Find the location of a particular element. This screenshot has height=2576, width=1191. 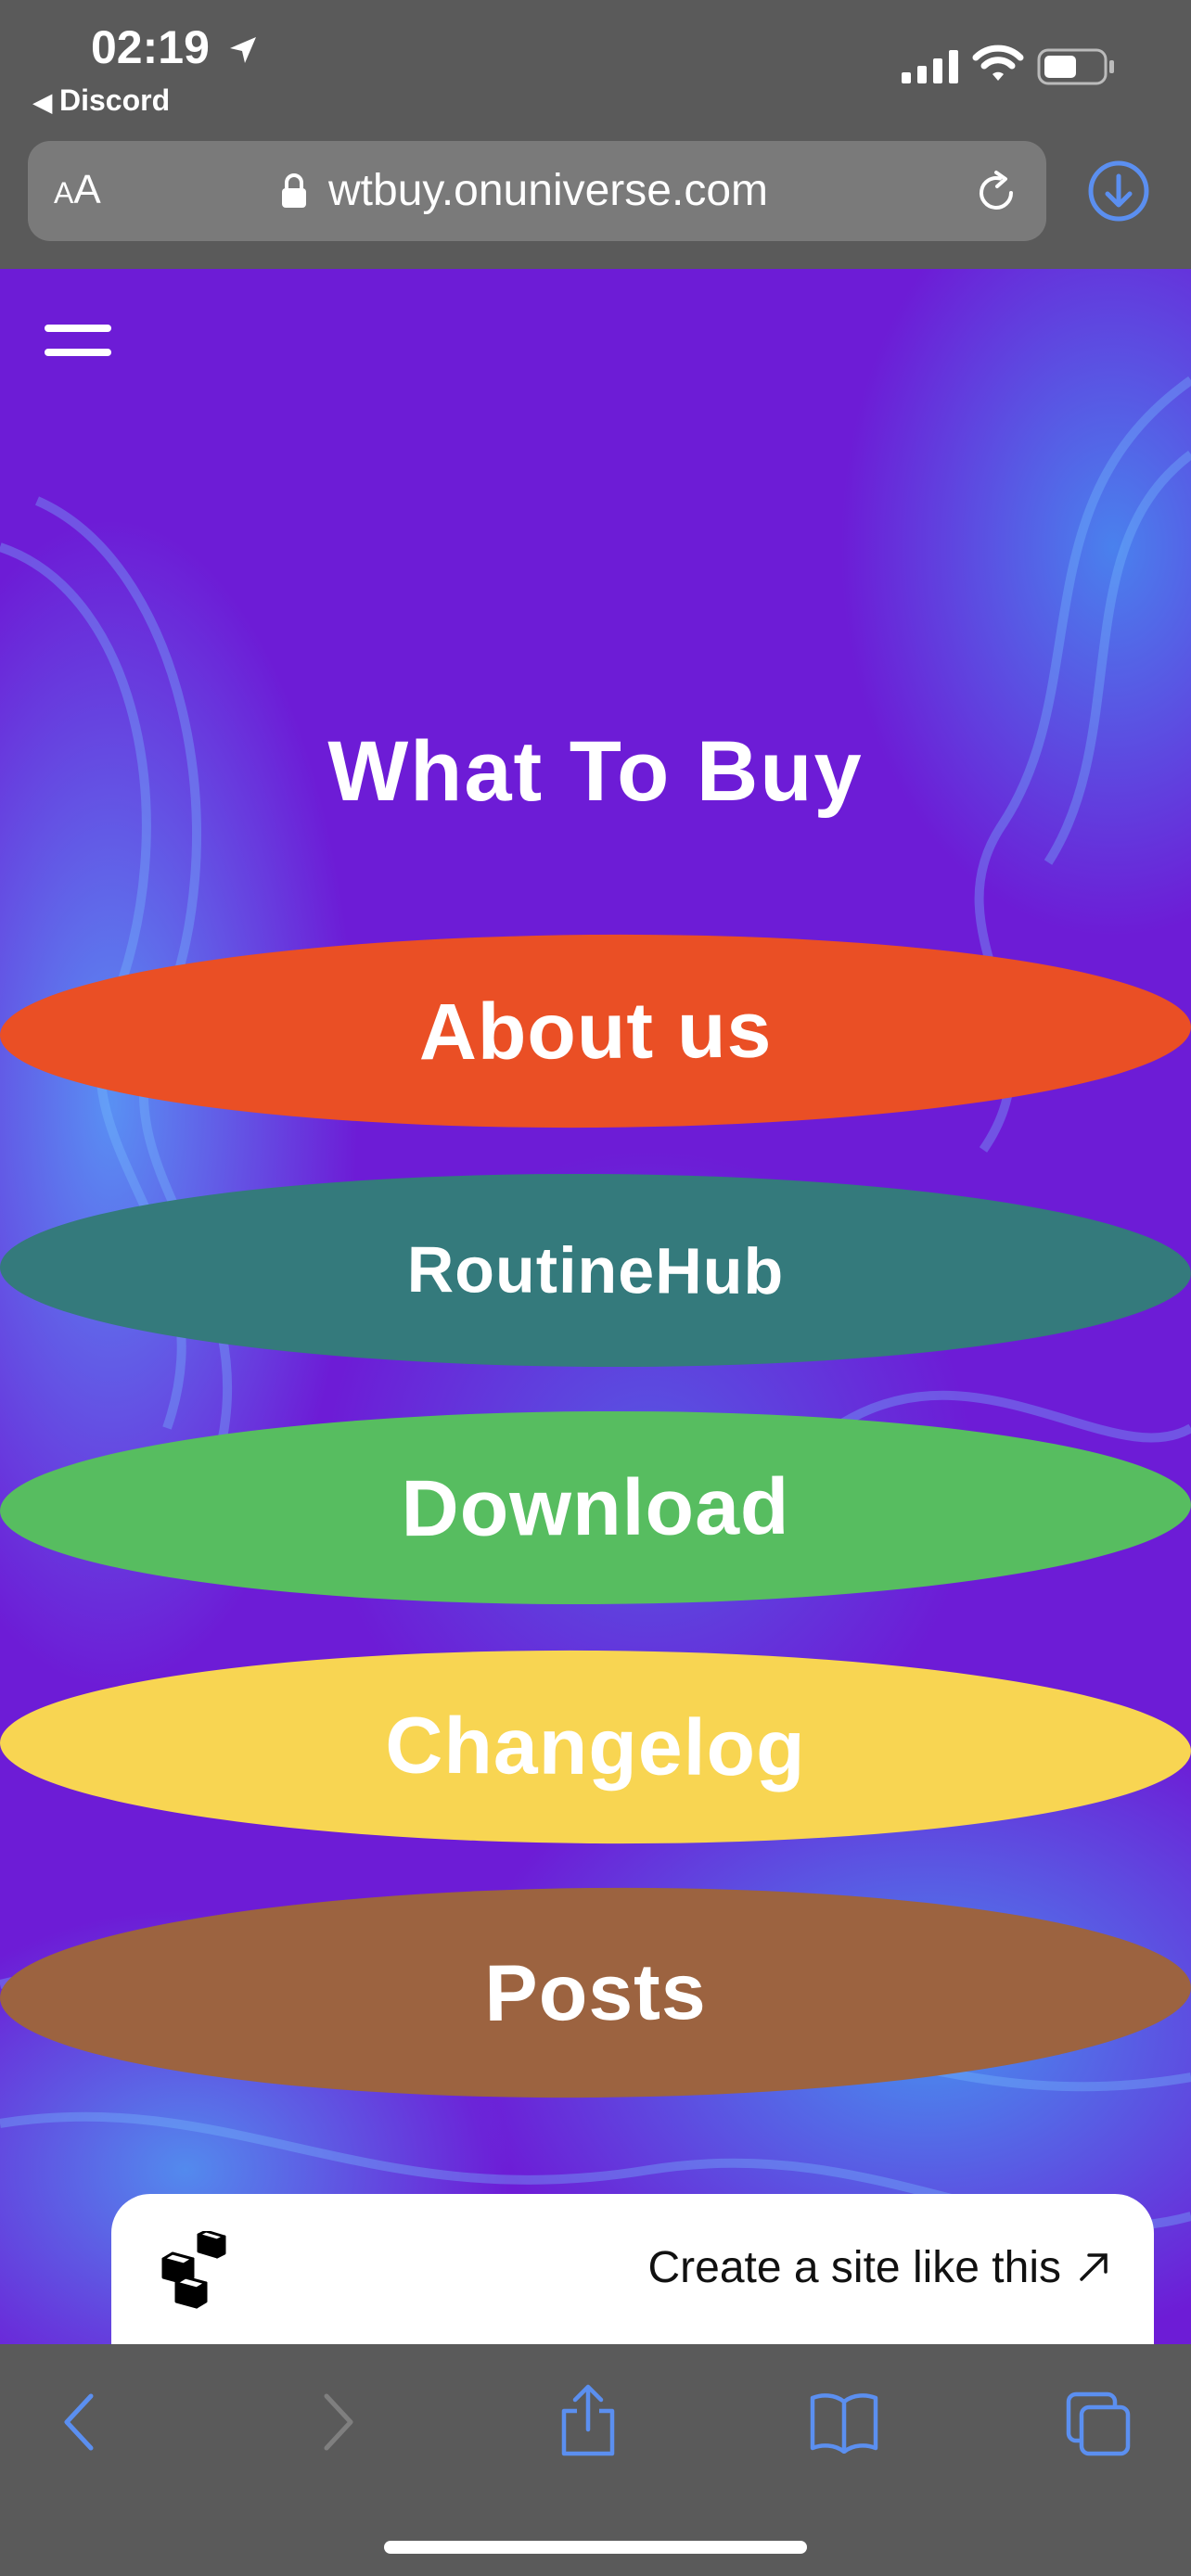

share-icon is located at coordinates (588, 2420).